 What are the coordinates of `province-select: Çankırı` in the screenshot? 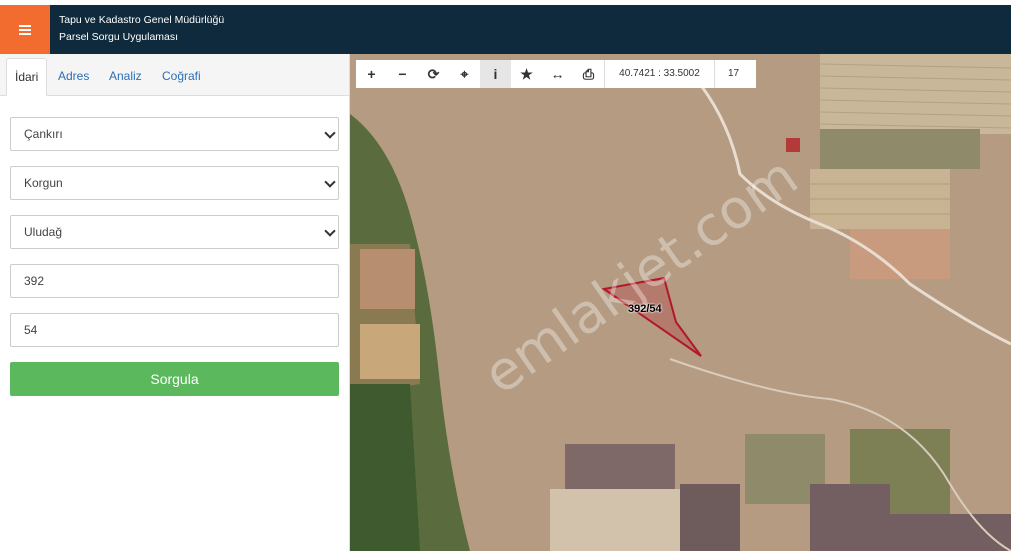 It's located at (174, 134).